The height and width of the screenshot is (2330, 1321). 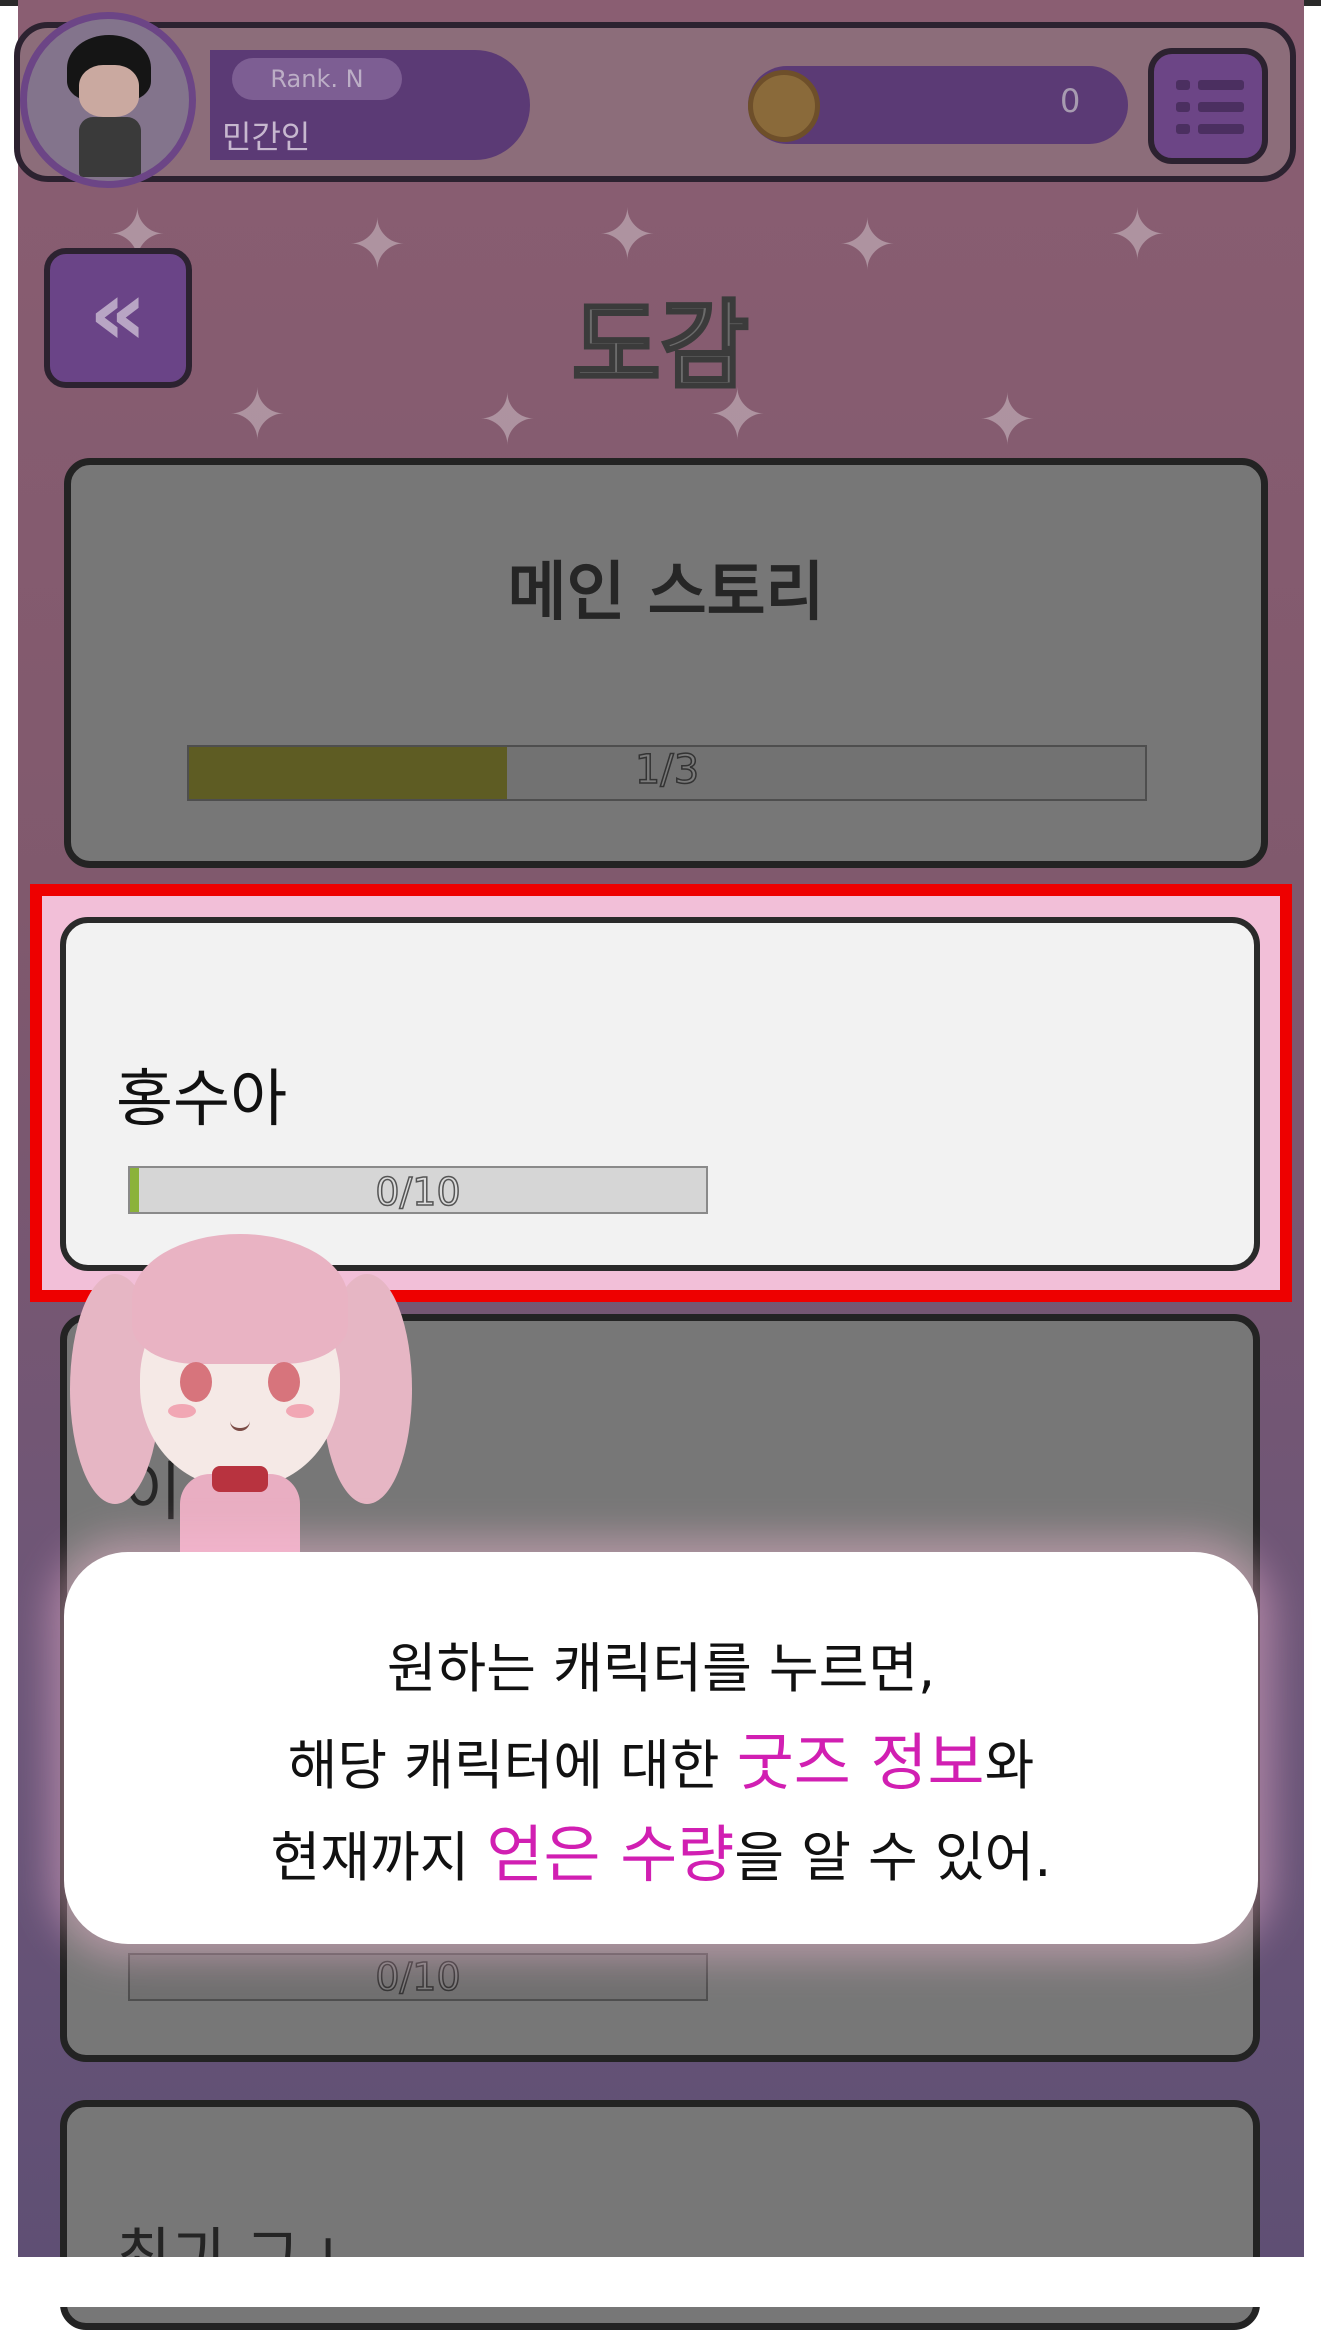 I want to click on player-name: 민간인, so click(x=266, y=137).